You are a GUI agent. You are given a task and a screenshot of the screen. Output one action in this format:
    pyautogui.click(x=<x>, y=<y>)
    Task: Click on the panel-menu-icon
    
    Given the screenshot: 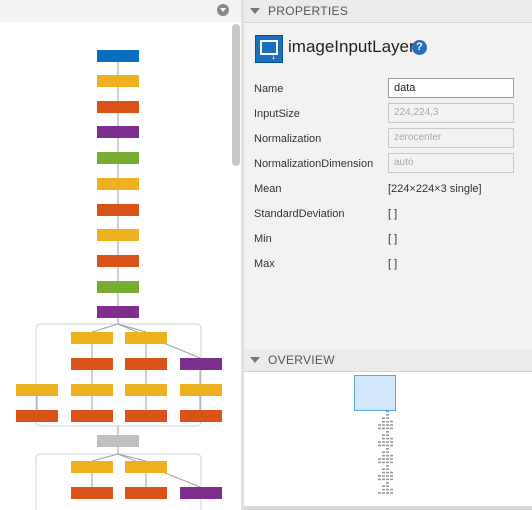 What is the action you would take?
    pyautogui.click(x=223, y=10)
    